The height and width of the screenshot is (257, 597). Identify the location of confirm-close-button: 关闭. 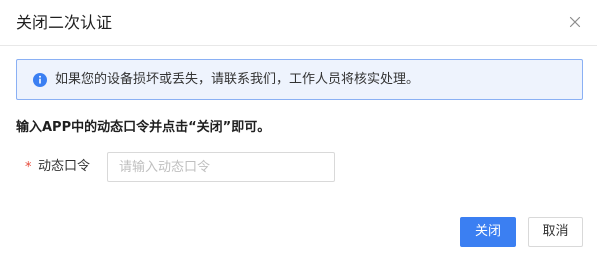
(488, 232).